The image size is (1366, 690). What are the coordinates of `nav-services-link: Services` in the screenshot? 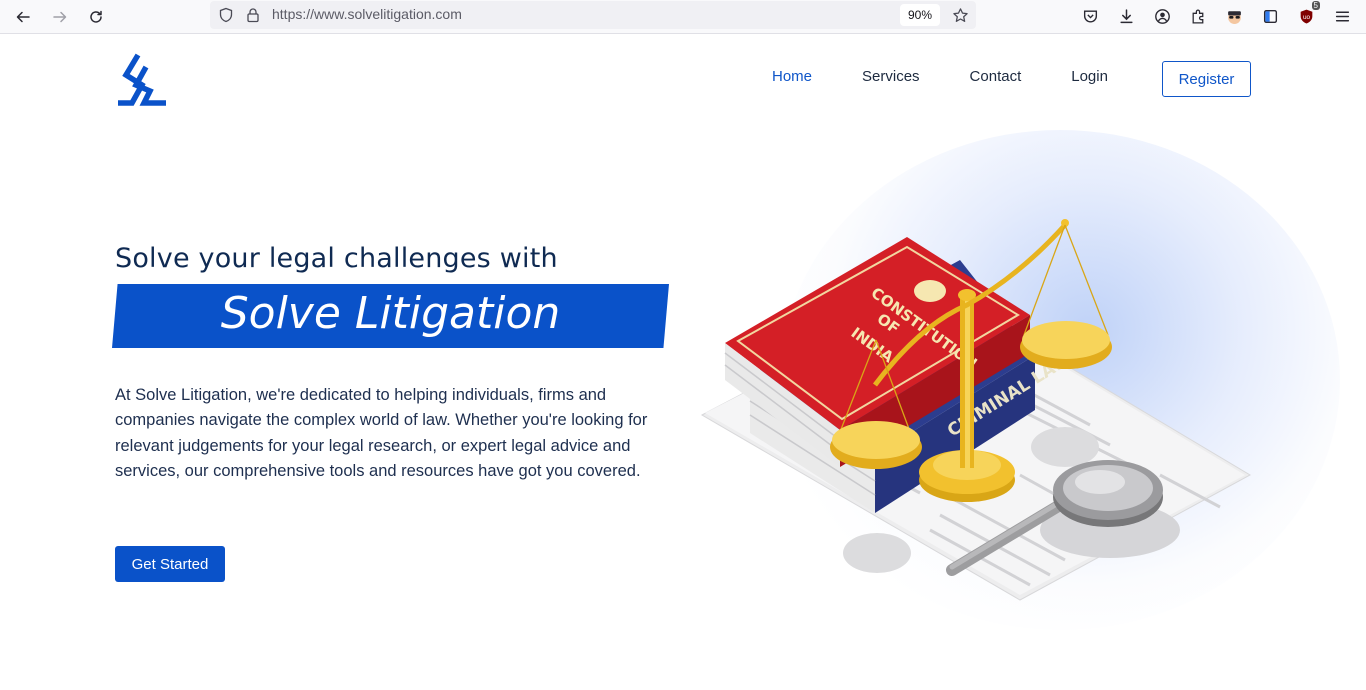 It's located at (891, 76).